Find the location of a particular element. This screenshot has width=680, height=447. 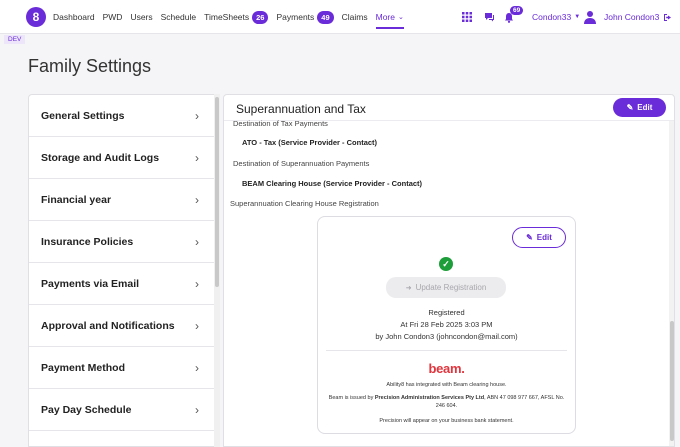

chat-icon is located at coordinates (489, 17).